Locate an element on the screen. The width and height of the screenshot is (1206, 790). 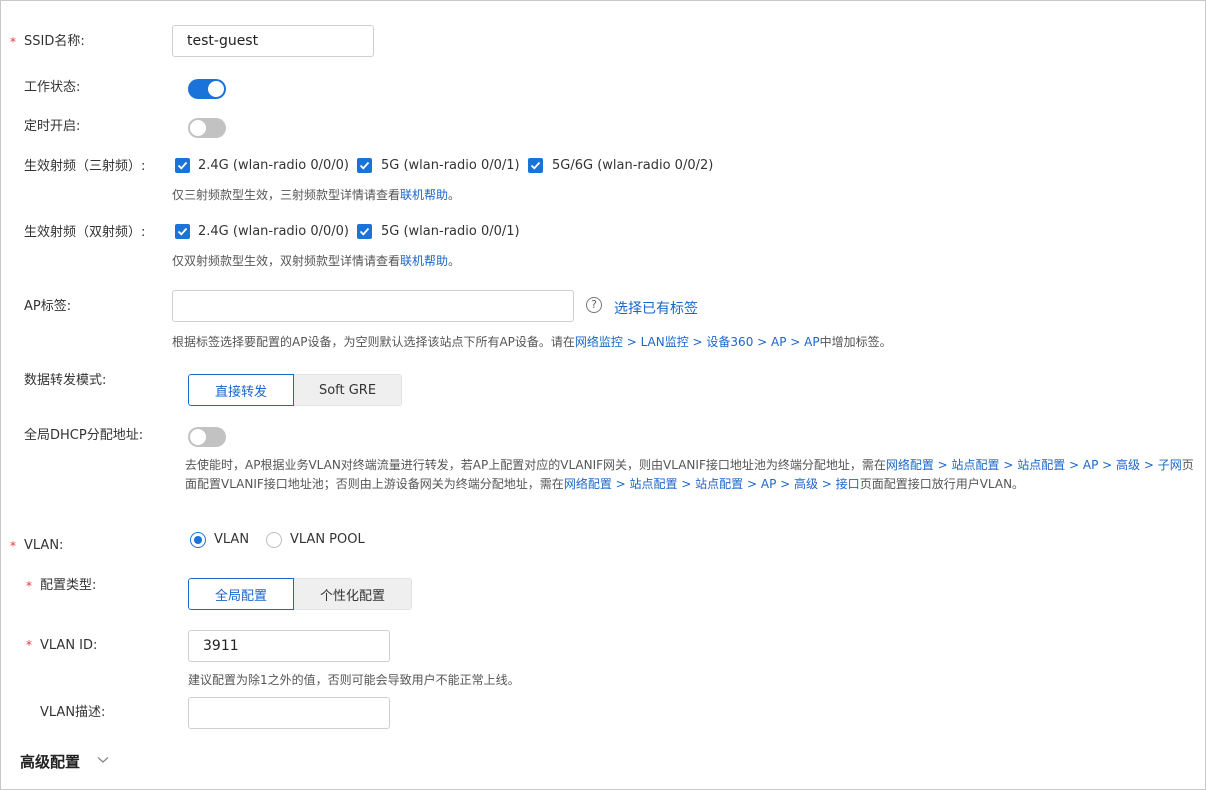
ap-tag-label: AP标签: is located at coordinates (48, 306).